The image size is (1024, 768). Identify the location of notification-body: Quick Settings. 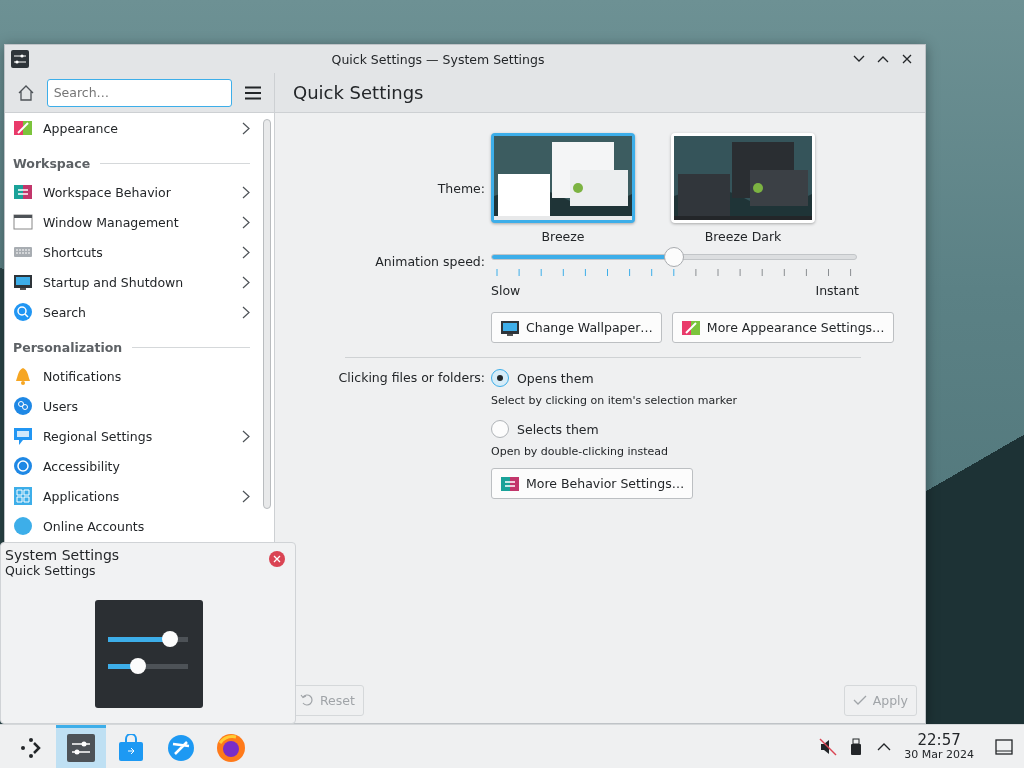
(51, 570).